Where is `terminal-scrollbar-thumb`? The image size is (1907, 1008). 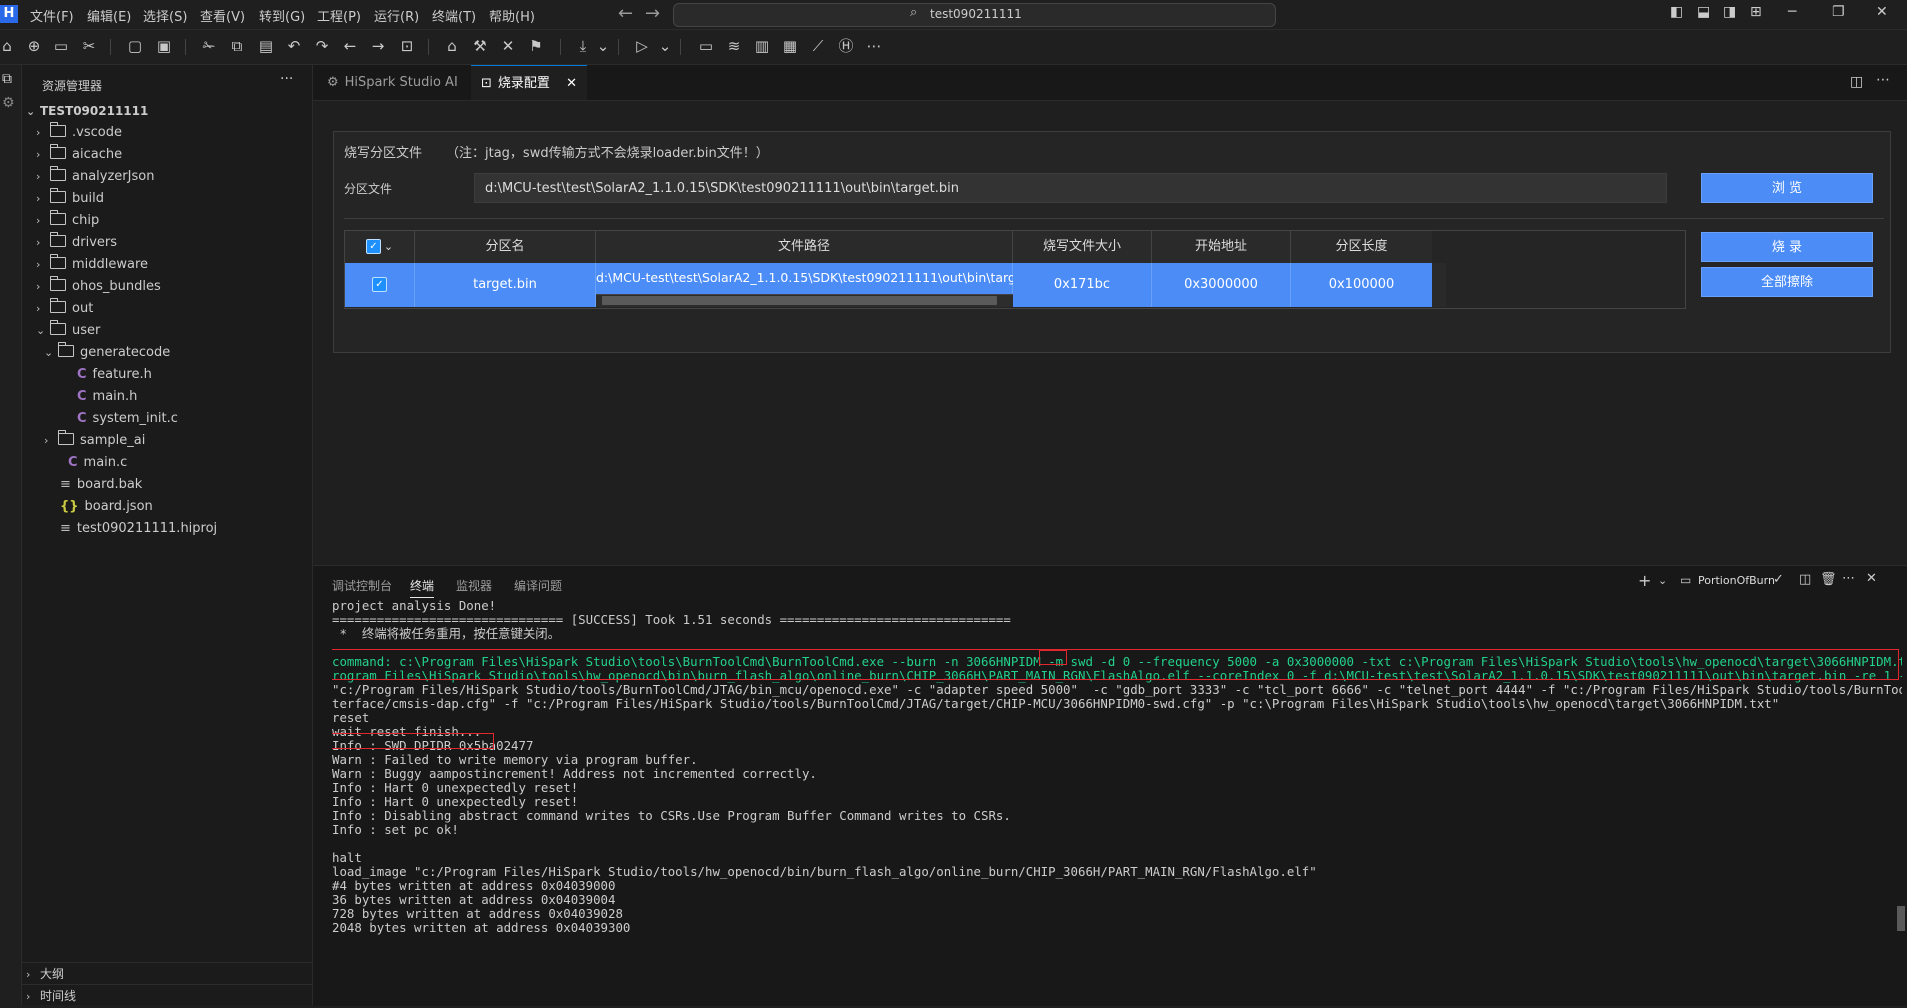
terminal-scrollbar-thumb is located at coordinates (1901, 918).